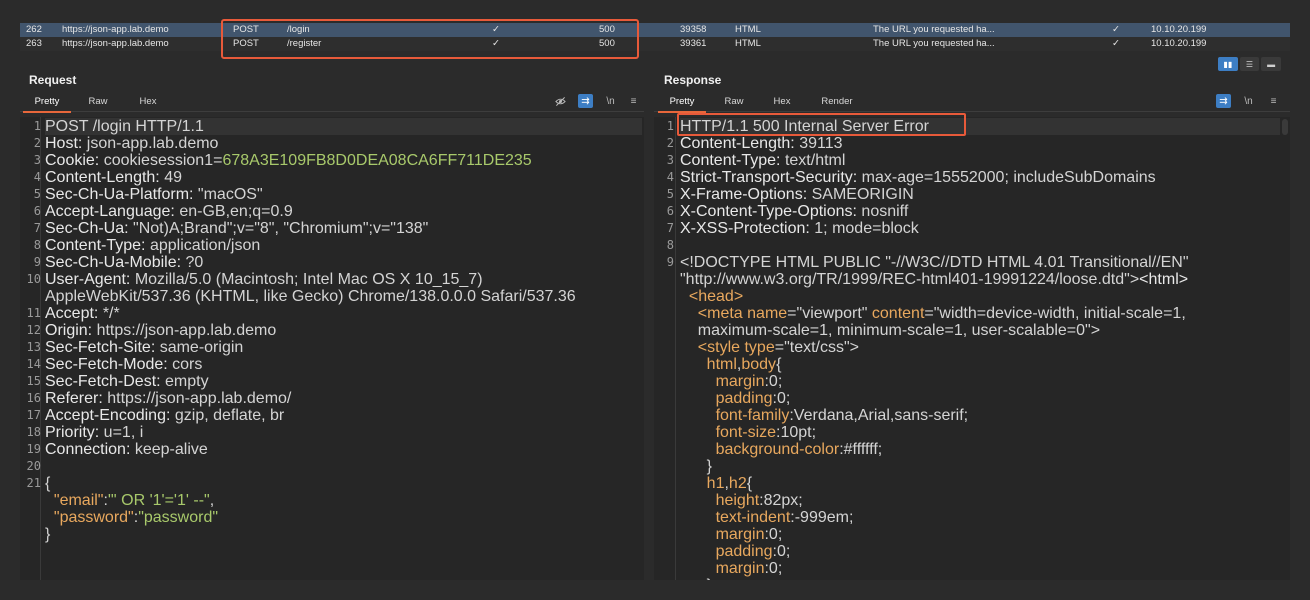 Image resolution: width=1310 pixels, height=600 pixels. What do you see at coordinates (829, 313) in the screenshot?
I see `code-token: ="viewport"` at bounding box center [829, 313].